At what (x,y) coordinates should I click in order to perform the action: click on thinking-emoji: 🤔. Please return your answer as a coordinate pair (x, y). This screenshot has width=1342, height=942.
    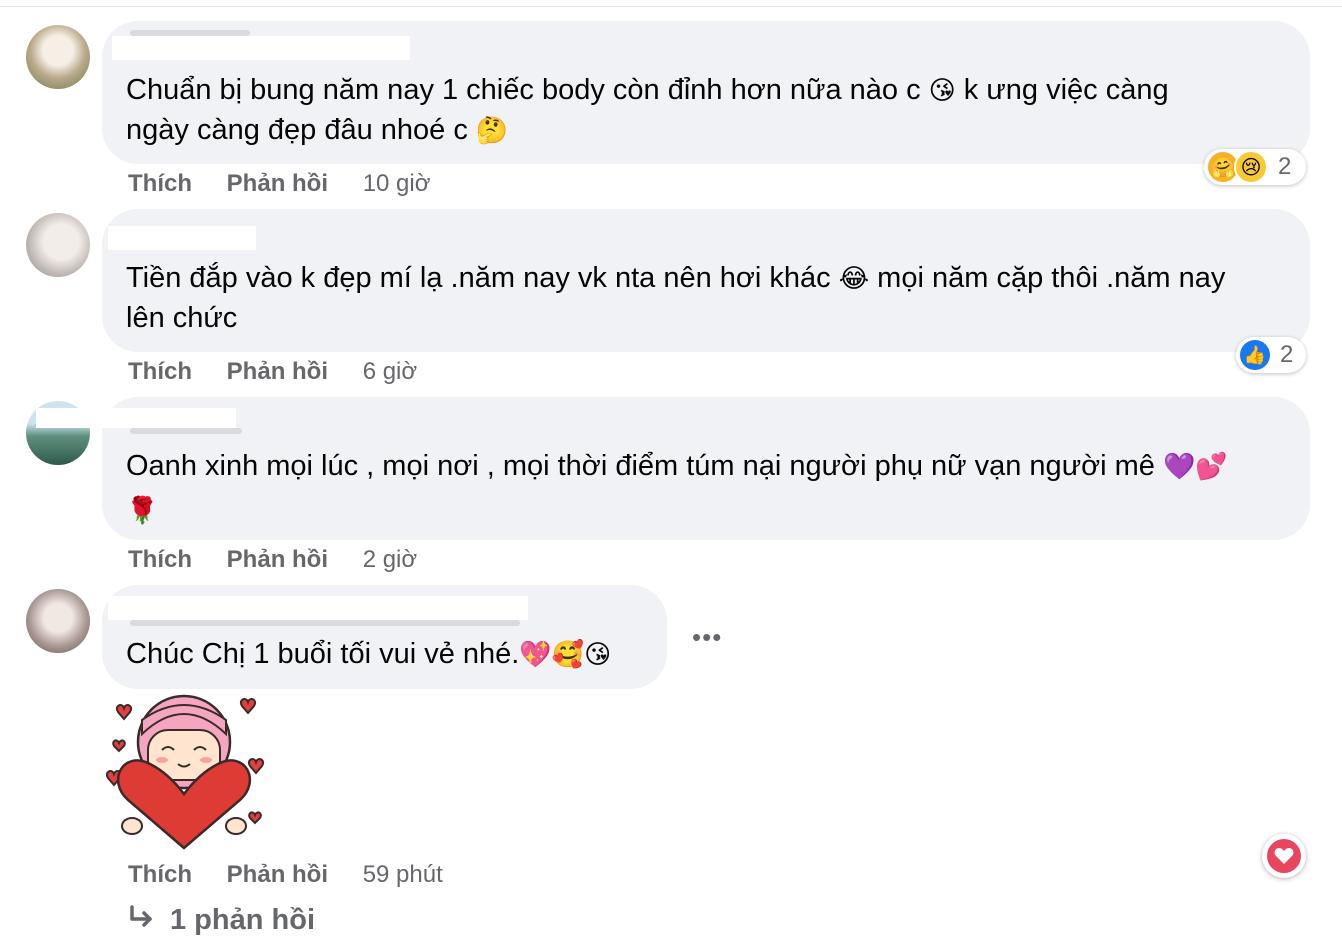
    Looking at the image, I should click on (492, 131).